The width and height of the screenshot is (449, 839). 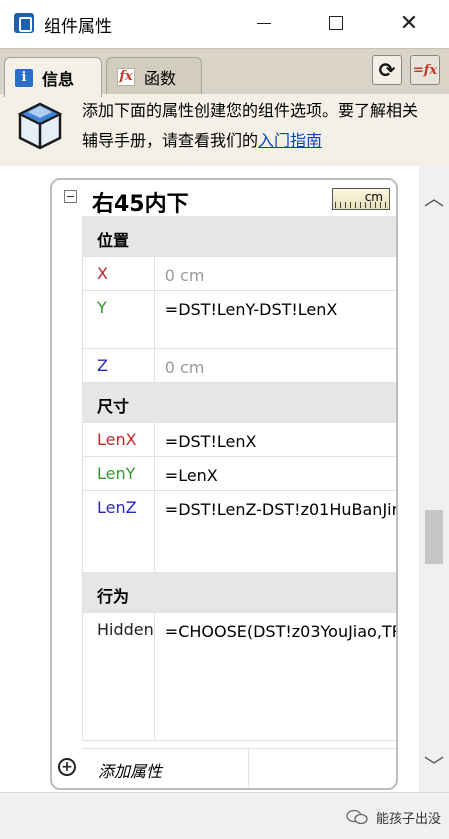 What do you see at coordinates (24, 23) in the screenshot?
I see `sketchup-app-icon` at bounding box center [24, 23].